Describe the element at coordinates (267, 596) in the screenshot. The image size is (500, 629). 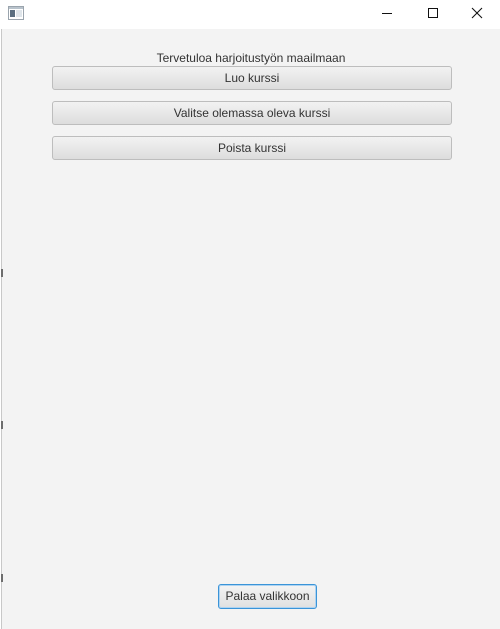
I see `back-to-menu-button: Palaa valikkoon` at that location.